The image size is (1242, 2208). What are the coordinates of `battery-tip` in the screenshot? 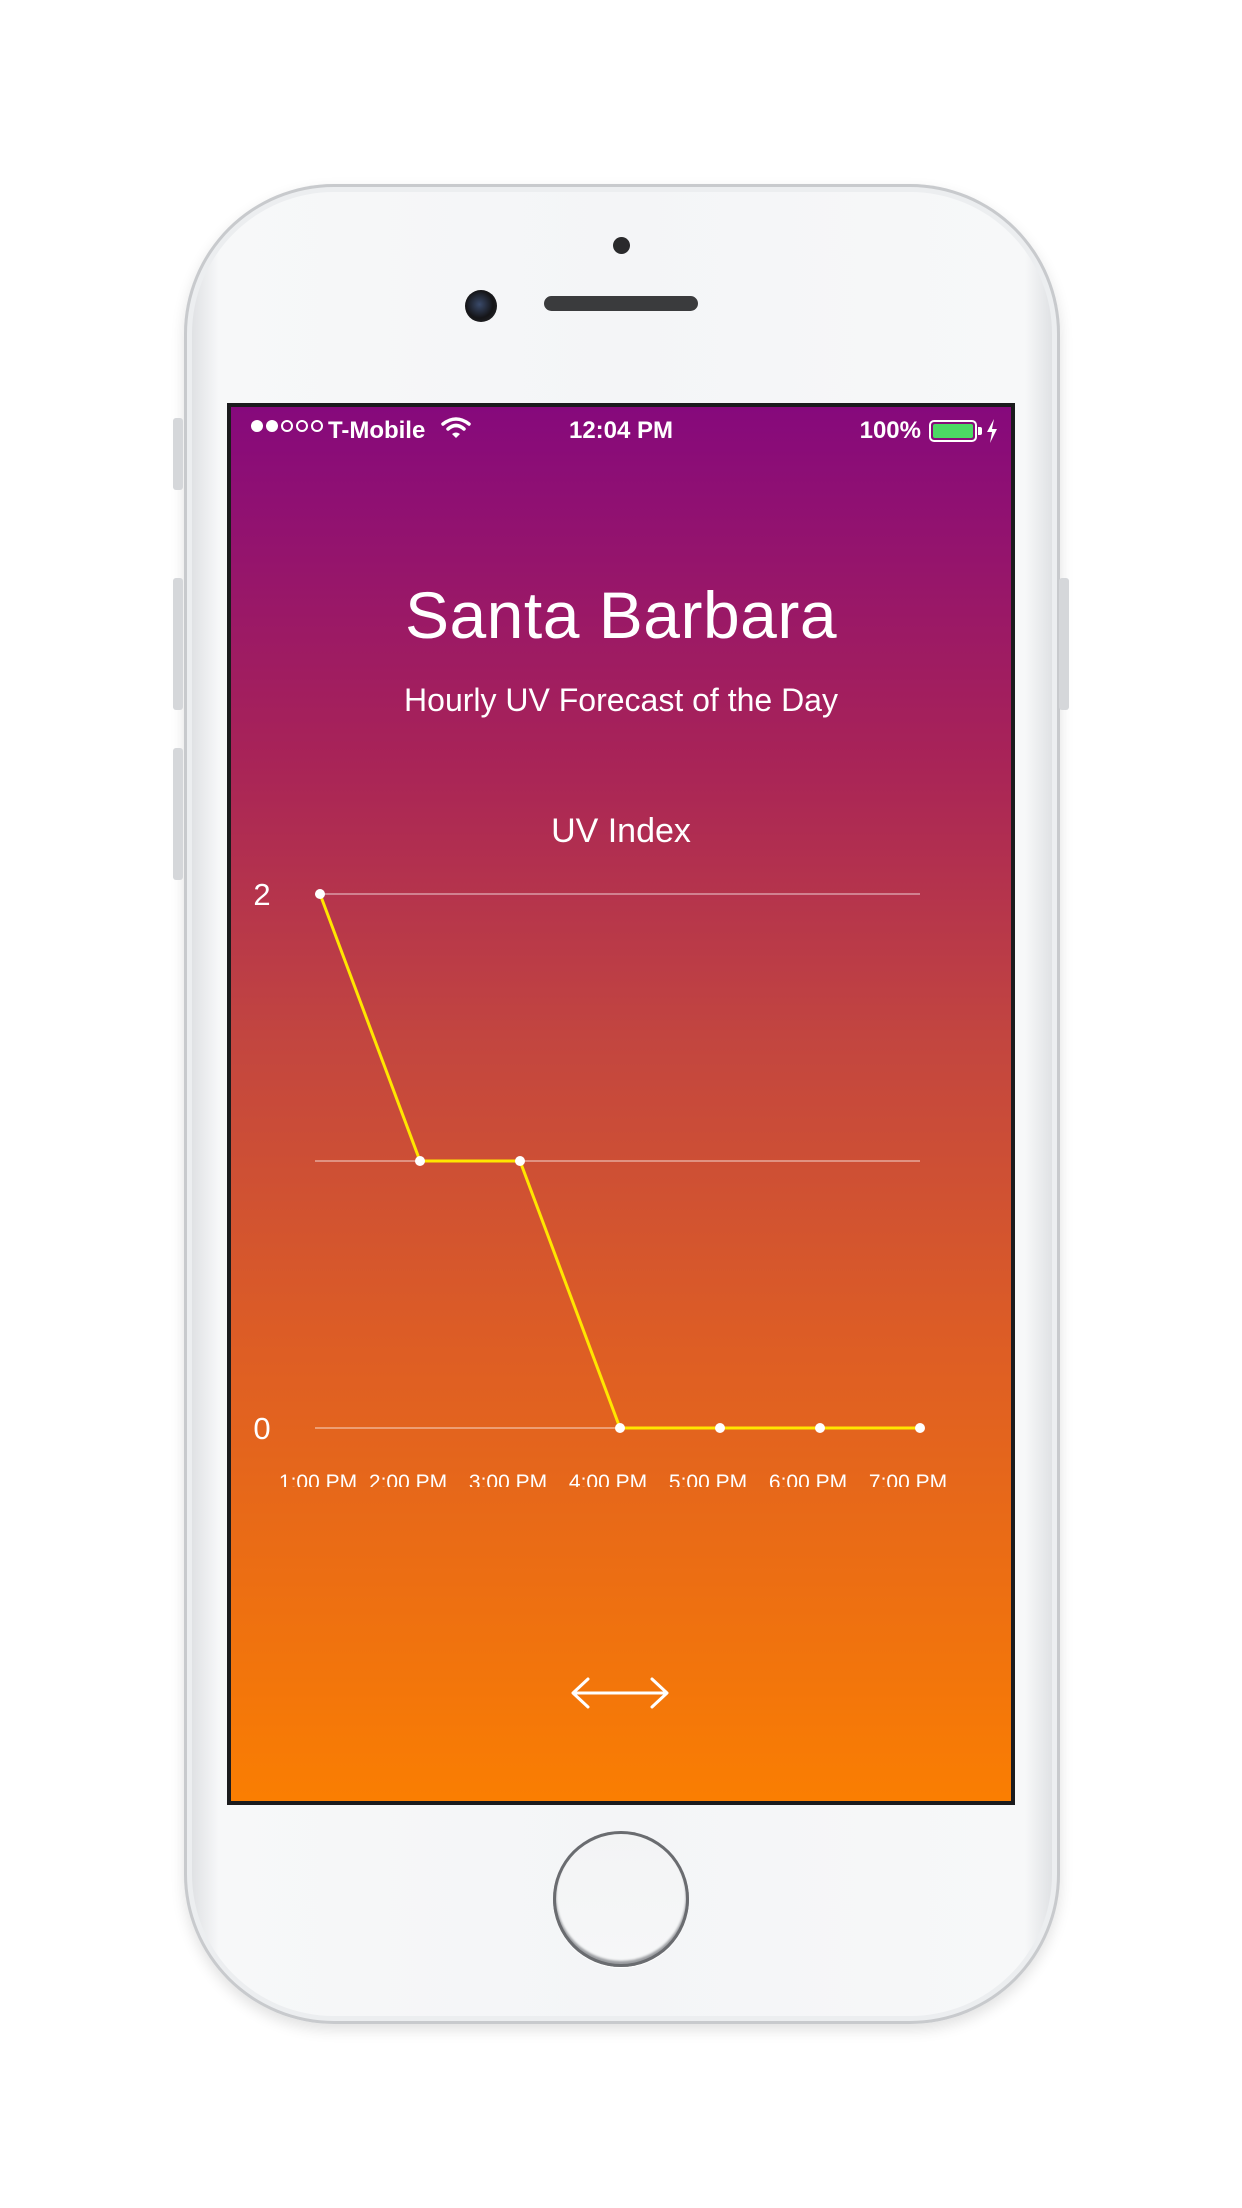 It's located at (980, 431).